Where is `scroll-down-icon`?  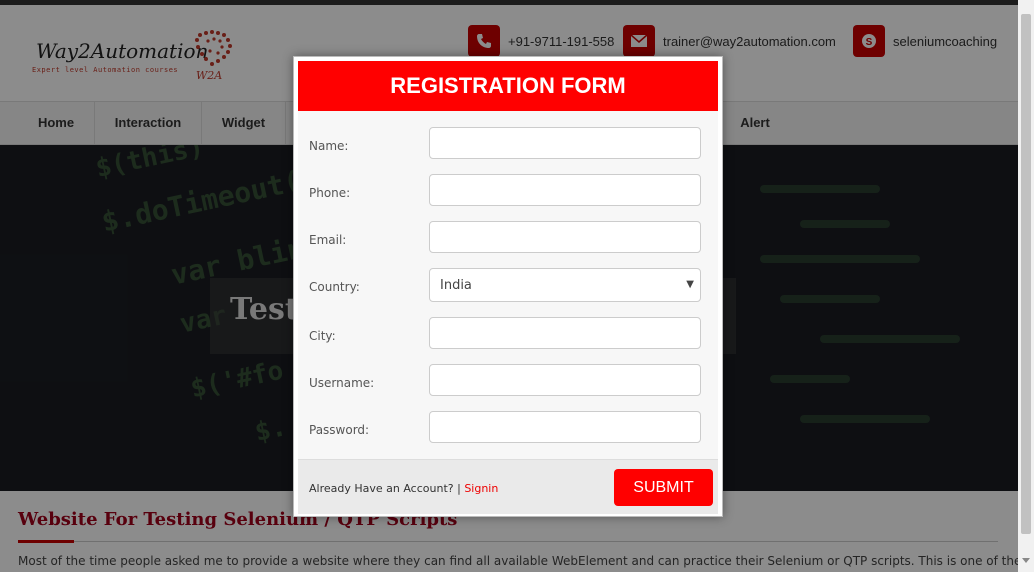 scroll-down-icon is located at coordinates (1026, 560).